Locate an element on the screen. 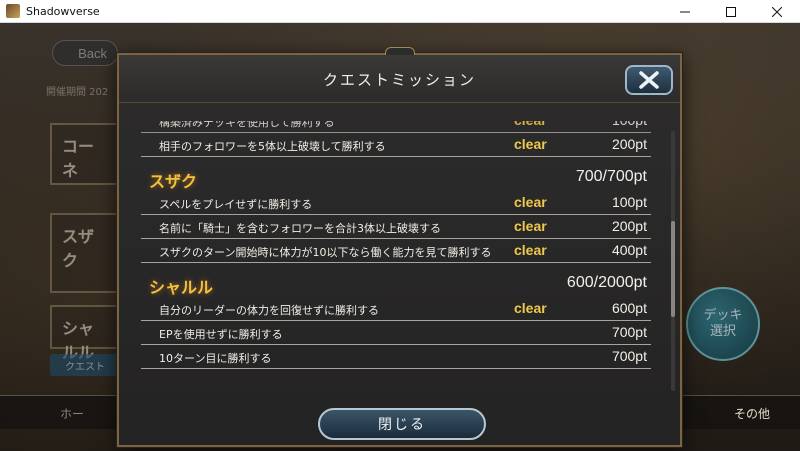 The height and width of the screenshot is (451, 800). window-titlebar: Shadowverse is located at coordinates (400, 11).